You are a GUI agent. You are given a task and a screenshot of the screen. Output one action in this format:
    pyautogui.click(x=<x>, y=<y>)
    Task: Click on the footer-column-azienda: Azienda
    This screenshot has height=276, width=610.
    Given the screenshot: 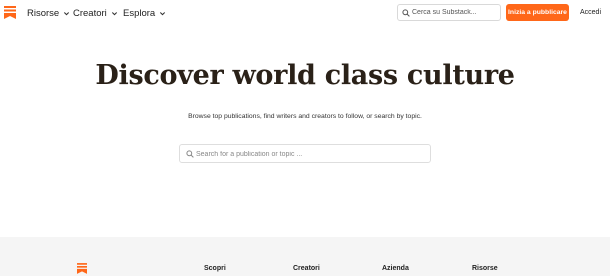 What is the action you would take?
    pyautogui.click(x=395, y=268)
    